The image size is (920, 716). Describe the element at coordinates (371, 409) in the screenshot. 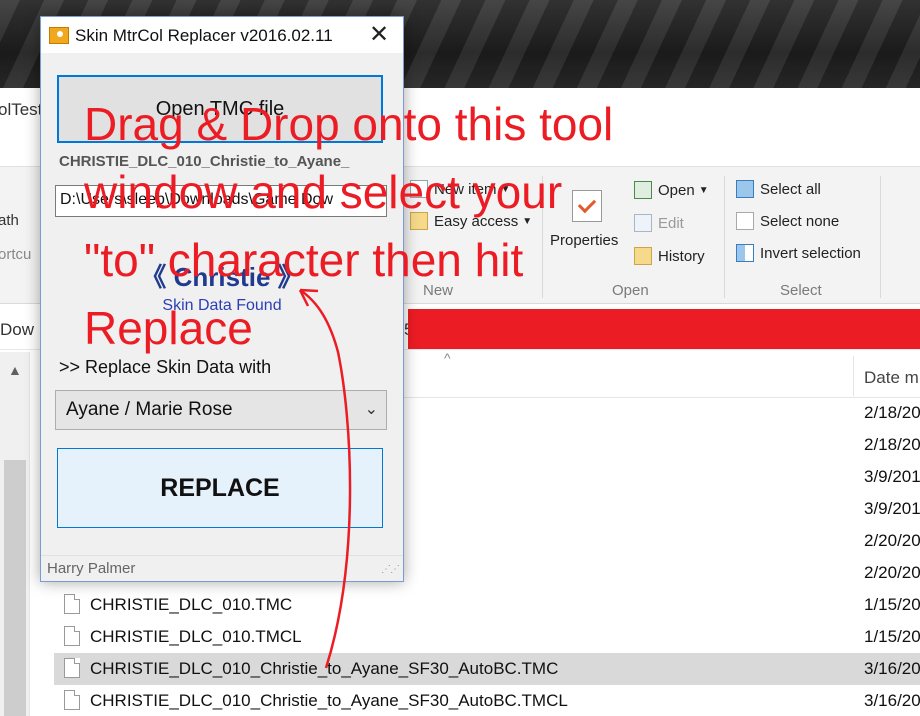

I see `chevron-down-icon: ⌄` at that location.